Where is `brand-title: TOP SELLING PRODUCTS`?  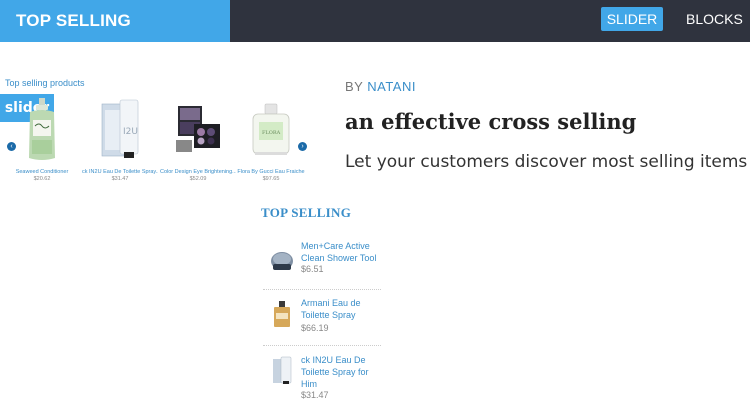
brand-title: TOP SELLING PRODUCTS is located at coordinates (115, 36).